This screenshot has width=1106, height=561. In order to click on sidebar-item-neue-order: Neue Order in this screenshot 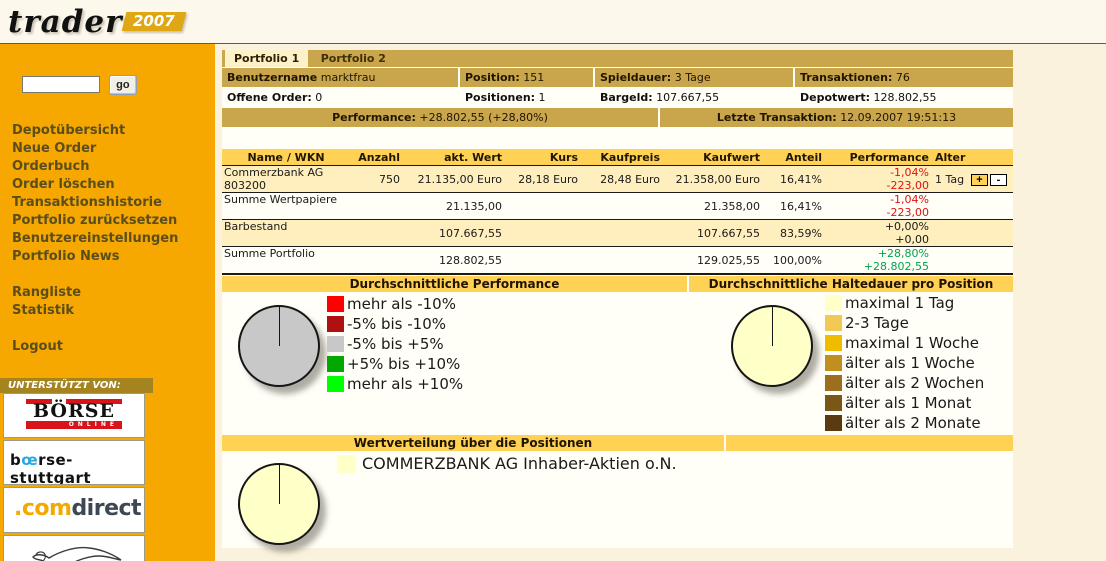, I will do `click(109, 149)`.